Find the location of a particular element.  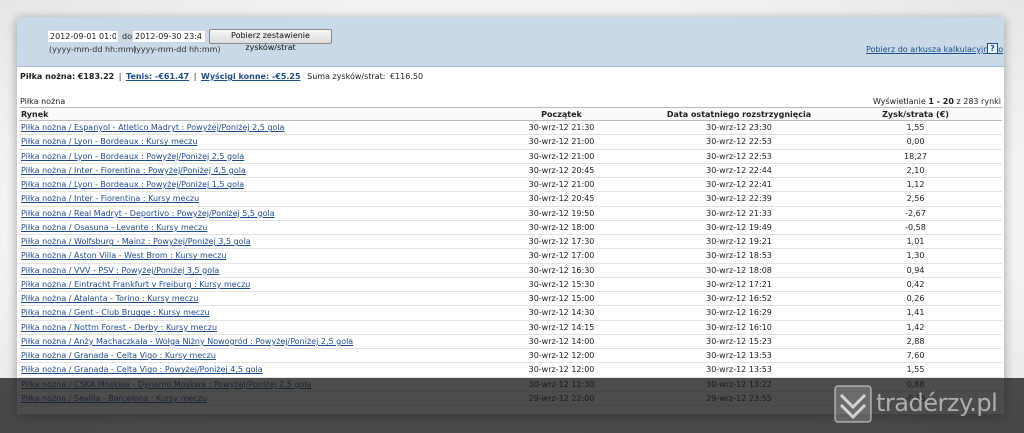

settled-time: 30-wrz-12 23:30 is located at coordinates (739, 128).